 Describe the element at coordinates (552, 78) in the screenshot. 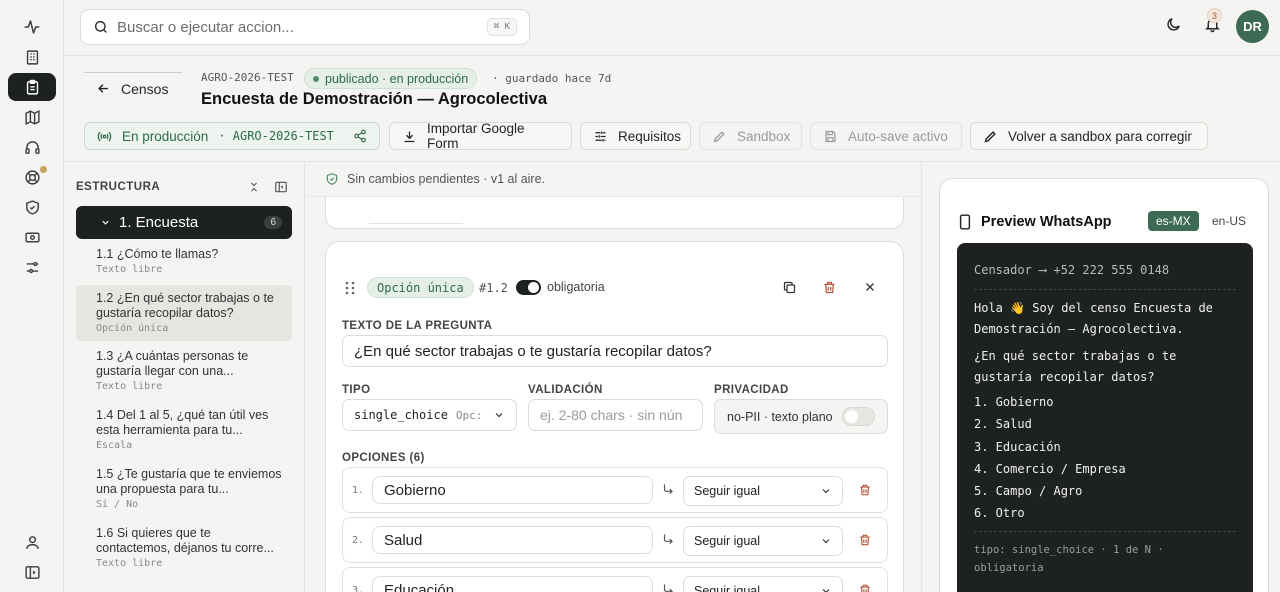

I see `saved-timestamp: · guardado hace 7d` at that location.